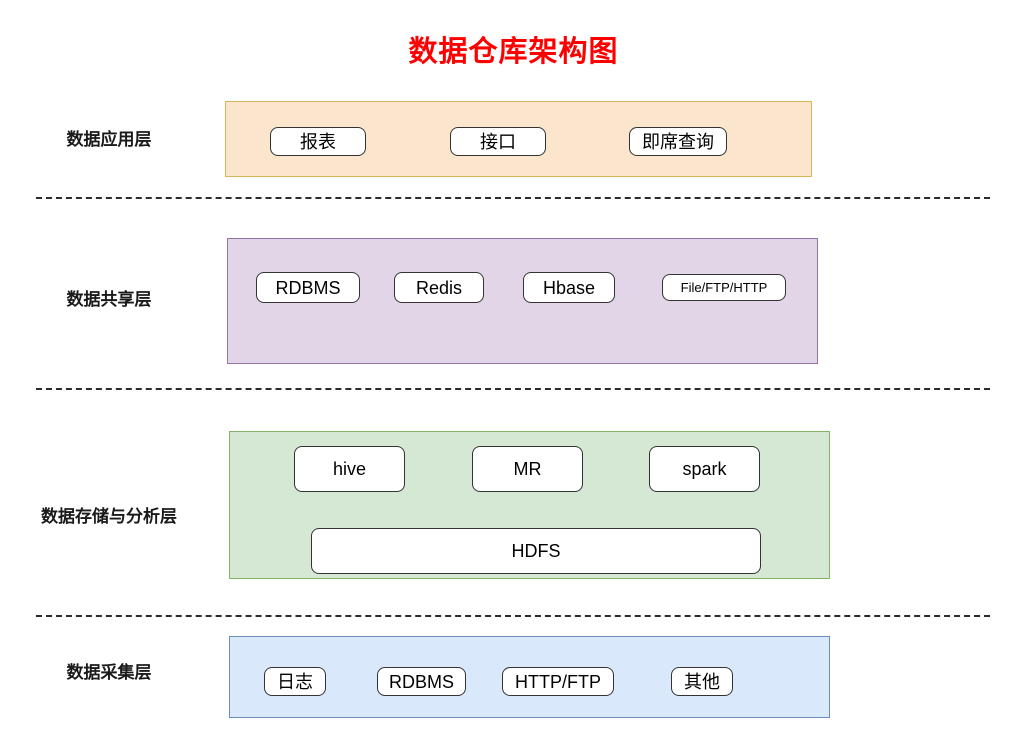 This screenshot has width=1027, height=749. Describe the element at coordinates (513, 198) in the screenshot. I see `separator-application-share` at that location.